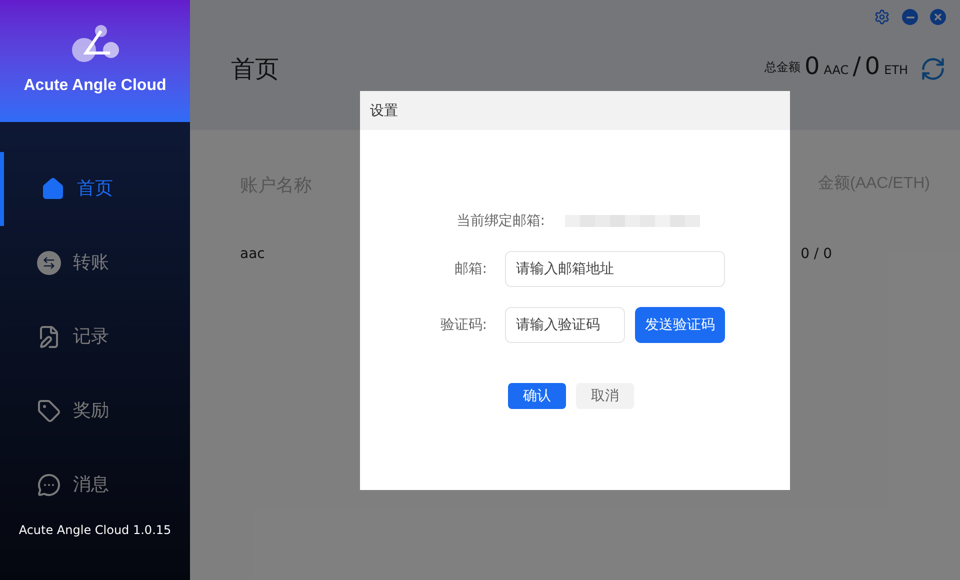  I want to click on refresh-icon, so click(933, 69).